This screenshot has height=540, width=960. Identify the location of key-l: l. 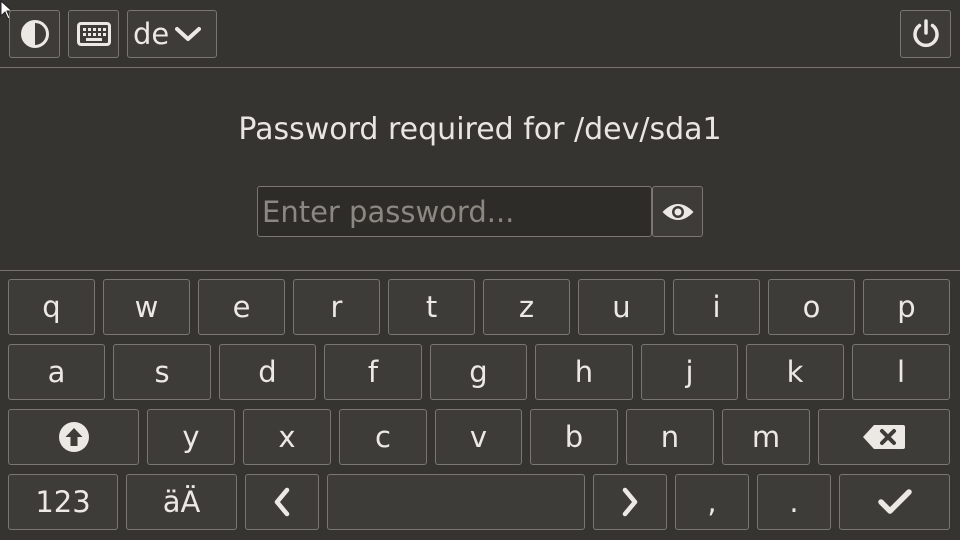
(901, 372).